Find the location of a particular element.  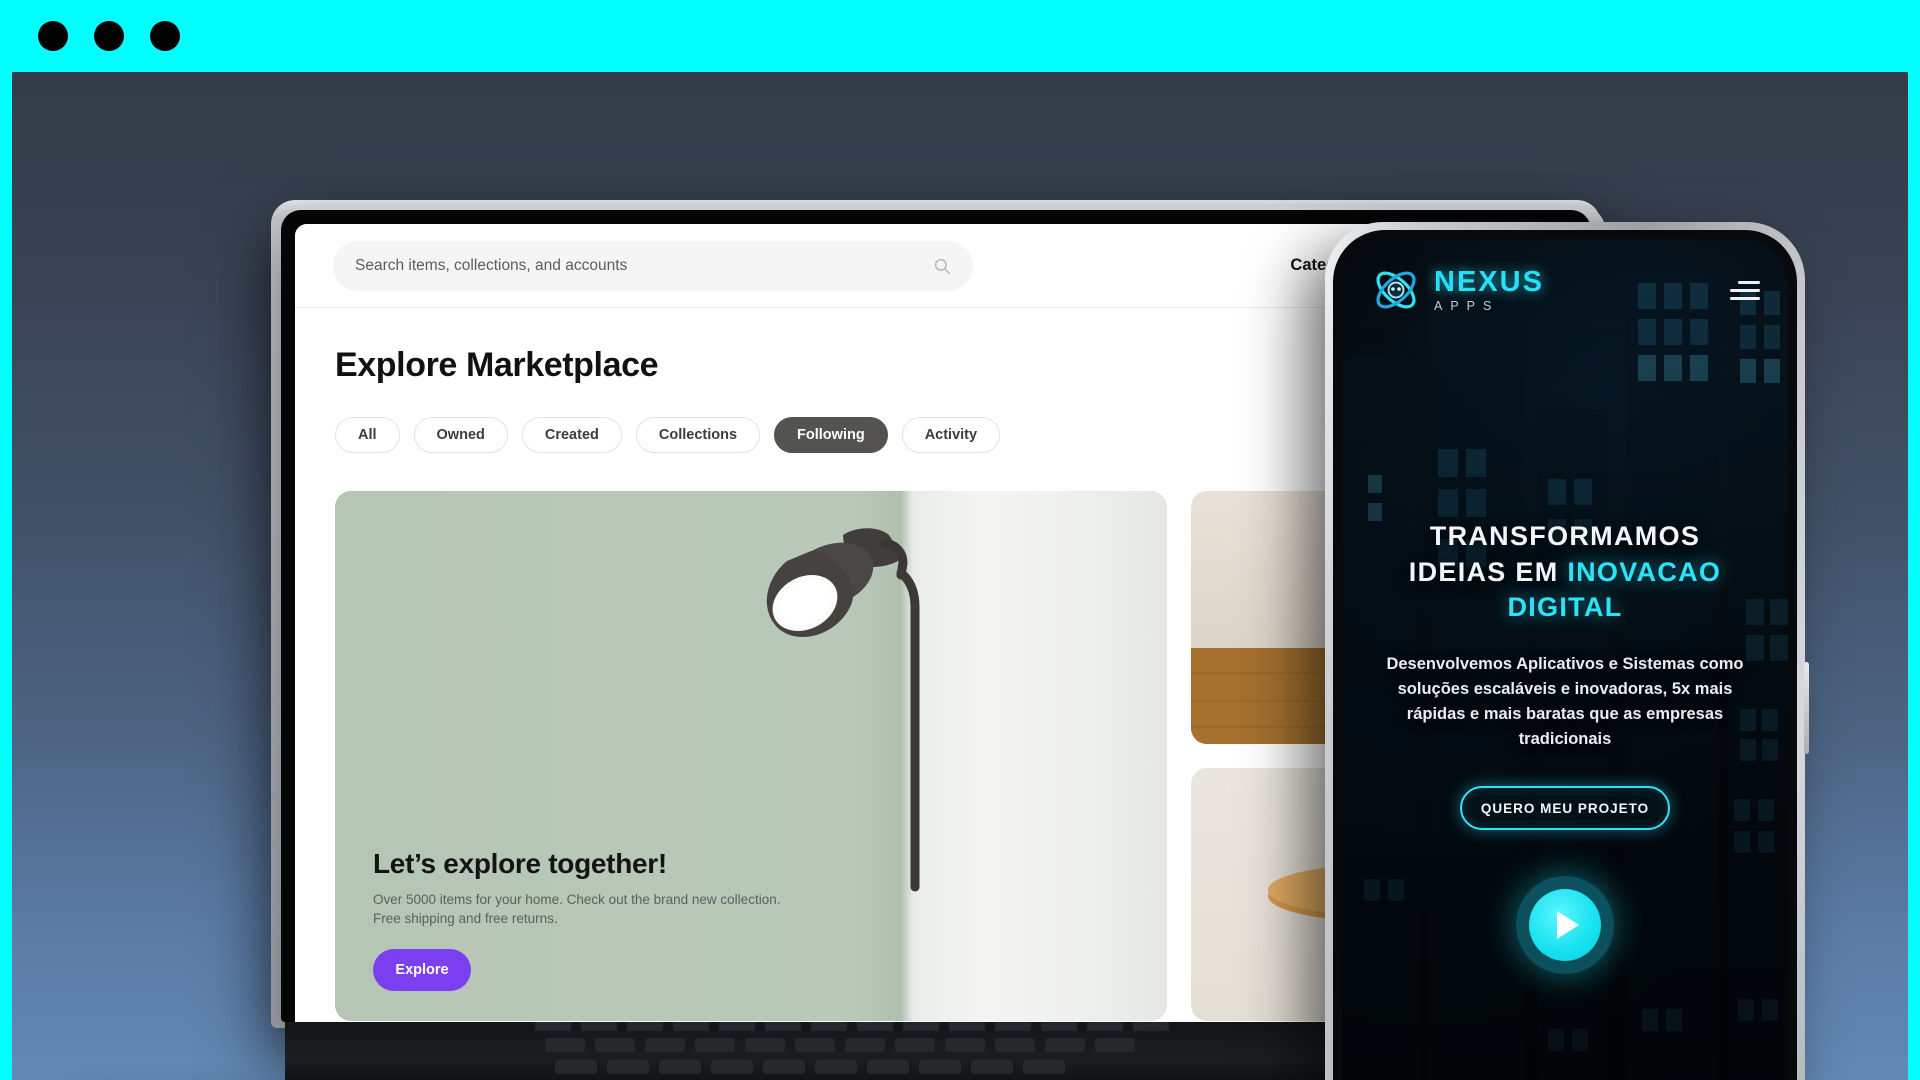

play-button is located at coordinates (1565, 925).